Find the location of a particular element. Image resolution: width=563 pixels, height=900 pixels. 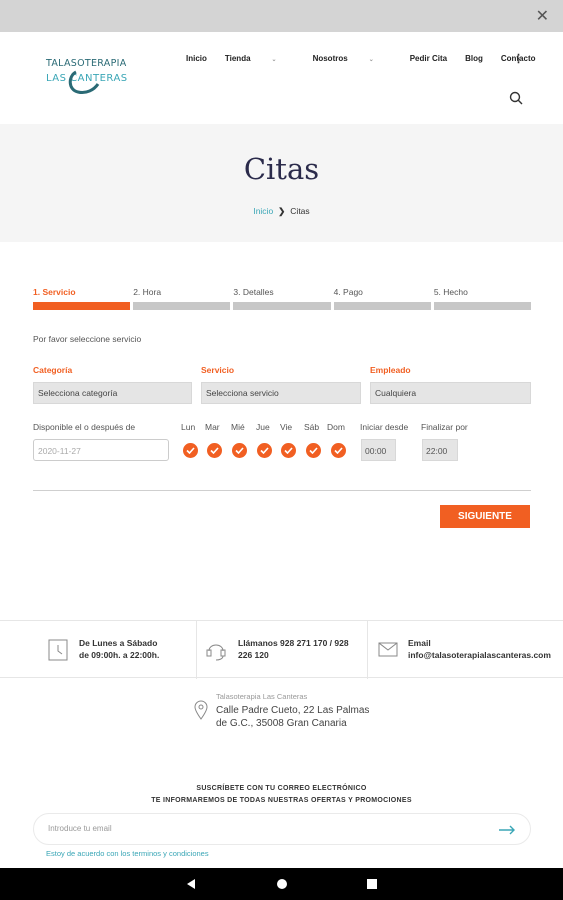

day-checkbox-jue is located at coordinates (264, 450).